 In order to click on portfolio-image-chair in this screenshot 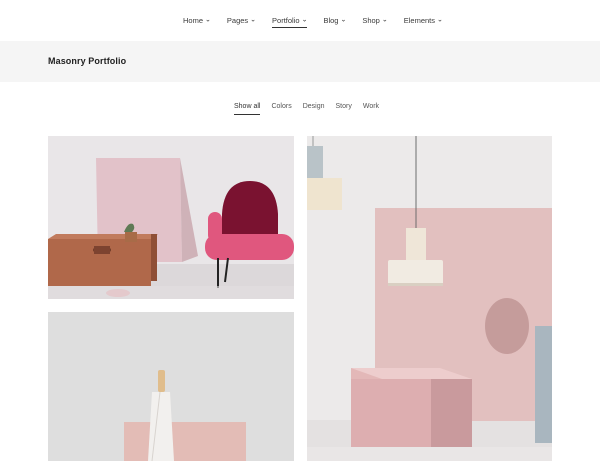, I will do `click(171, 217)`.